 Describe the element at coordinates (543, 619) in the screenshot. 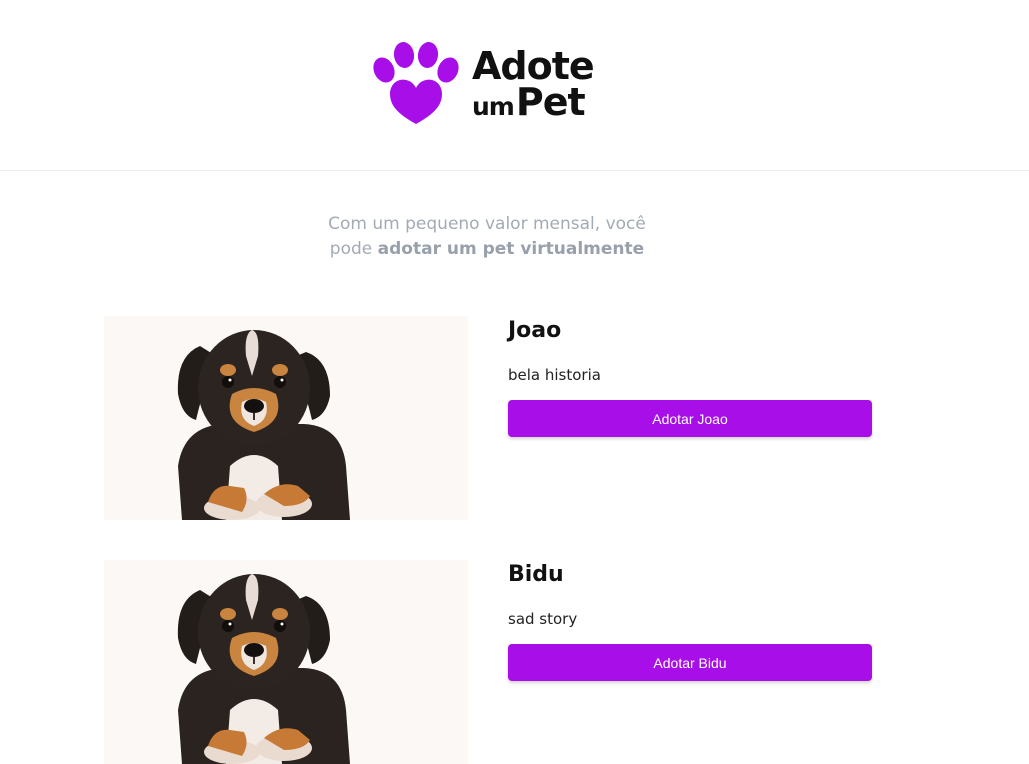

I see `pet-story: sad story` at that location.